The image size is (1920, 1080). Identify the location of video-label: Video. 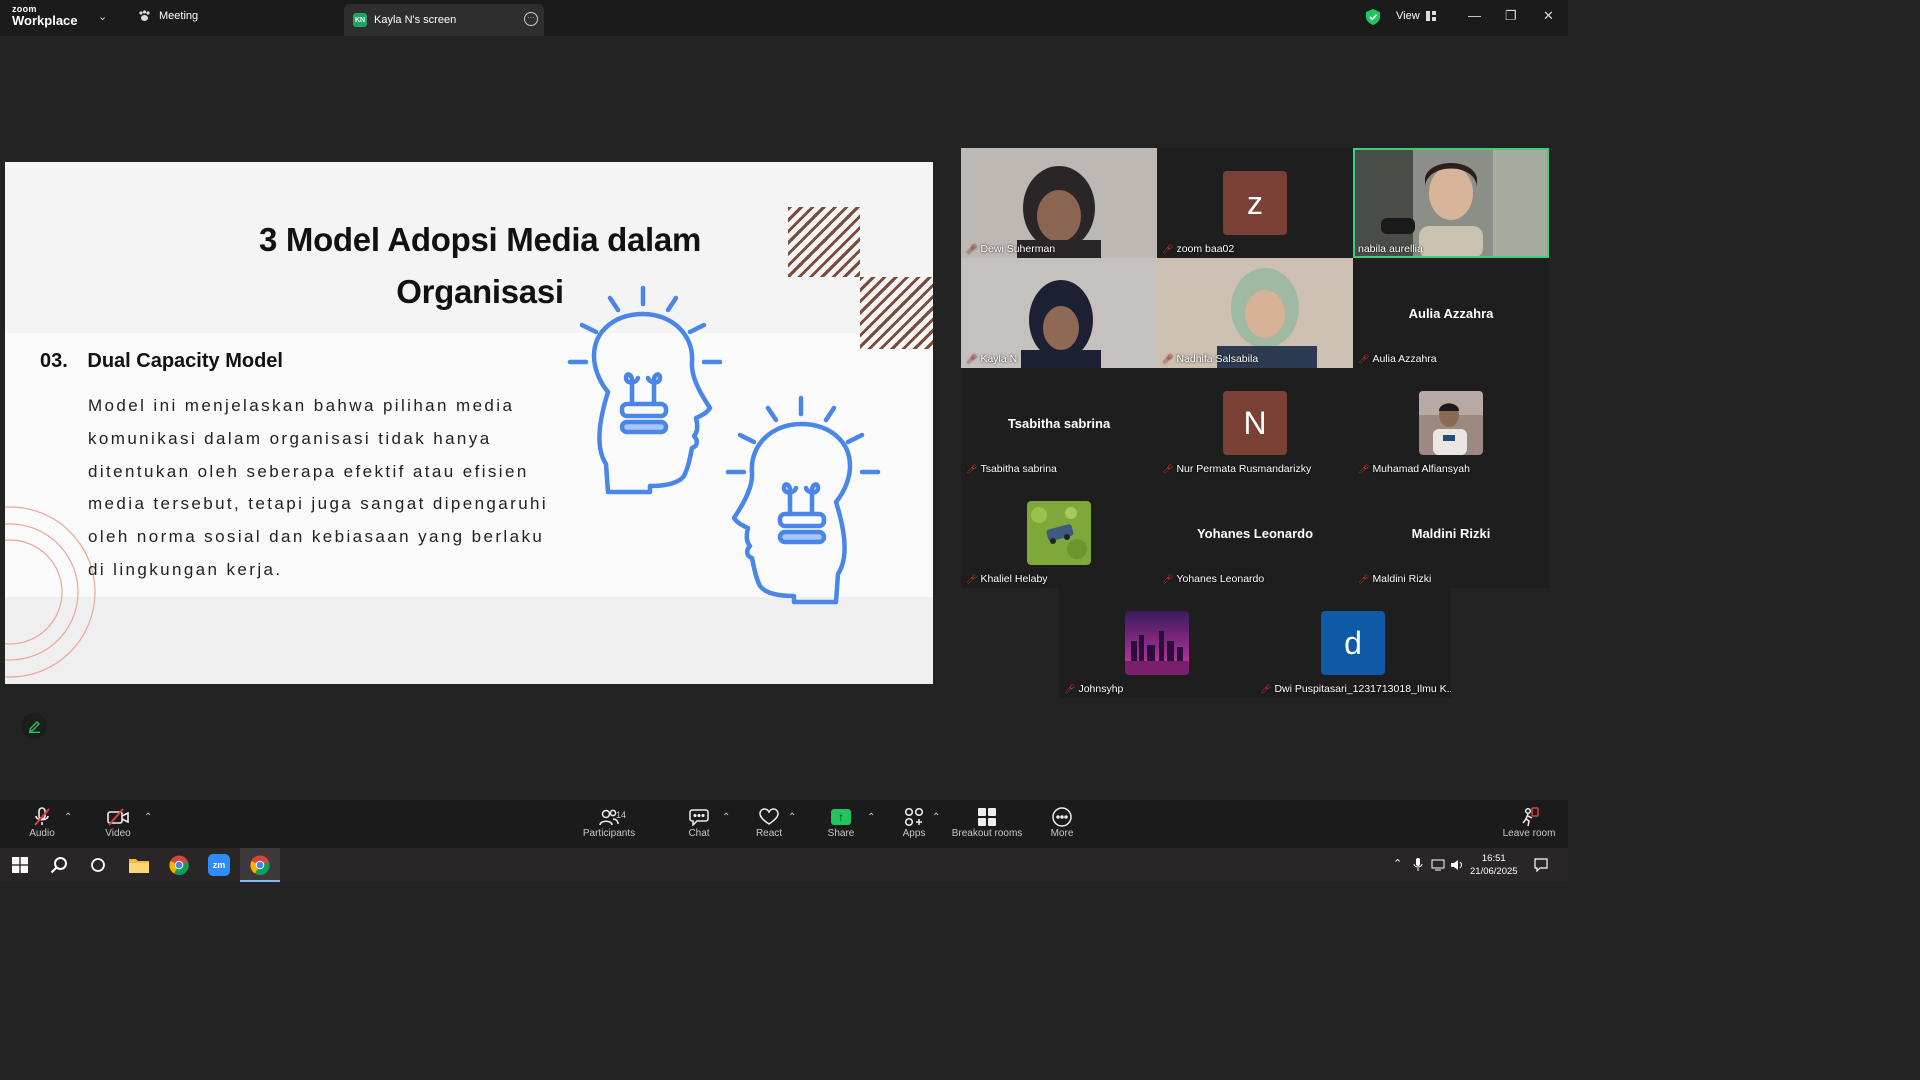
(118, 833).